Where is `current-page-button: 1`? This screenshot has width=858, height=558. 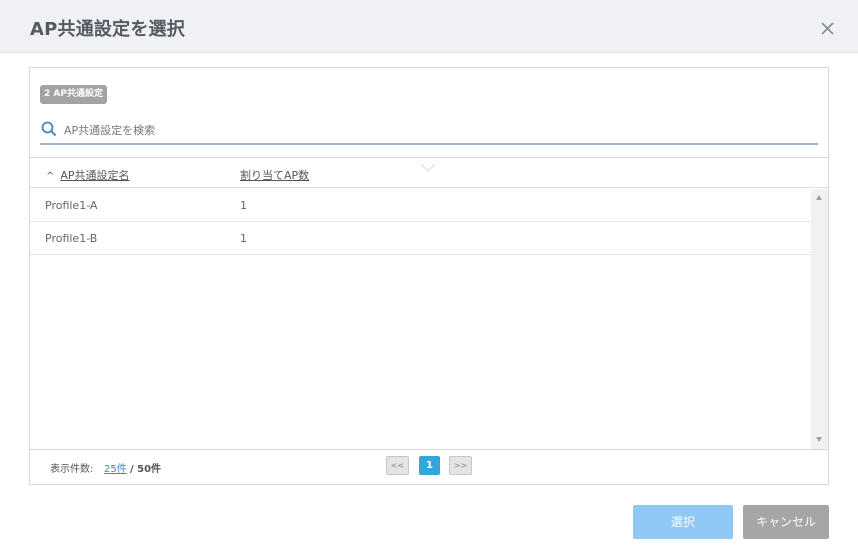 current-page-button: 1 is located at coordinates (429, 465).